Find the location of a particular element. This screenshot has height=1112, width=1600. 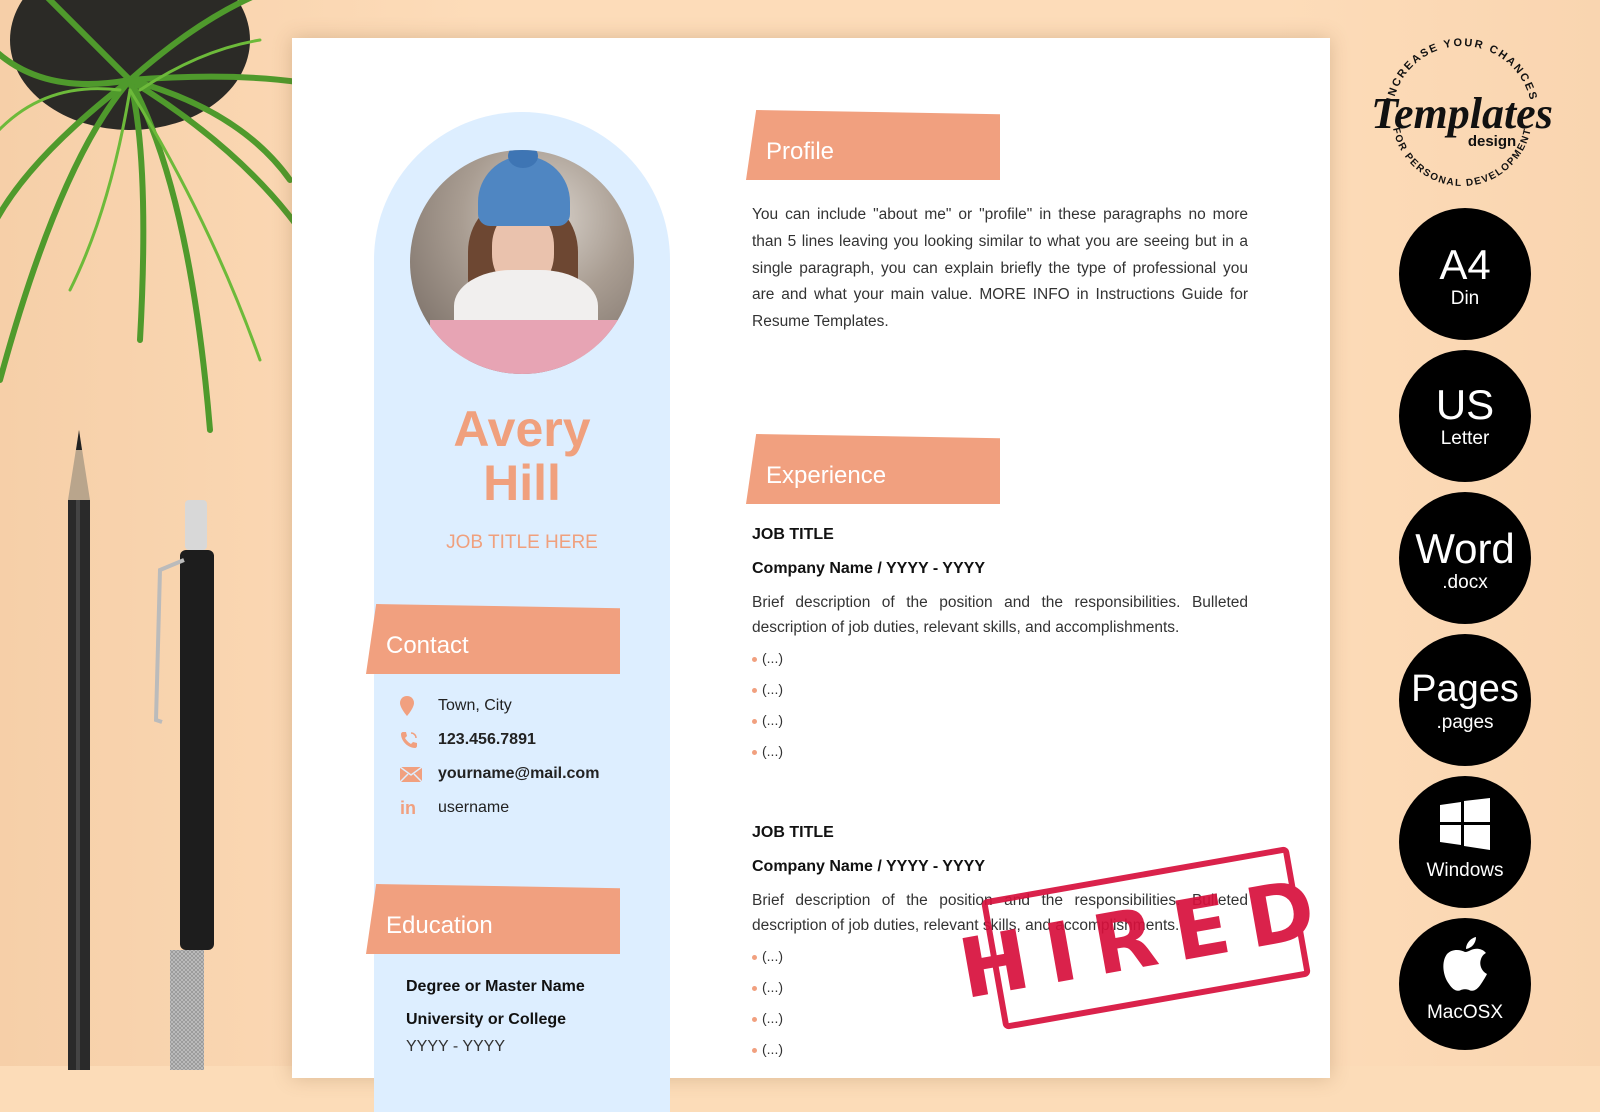

badge-windows: Windows is located at coordinates (1465, 842).